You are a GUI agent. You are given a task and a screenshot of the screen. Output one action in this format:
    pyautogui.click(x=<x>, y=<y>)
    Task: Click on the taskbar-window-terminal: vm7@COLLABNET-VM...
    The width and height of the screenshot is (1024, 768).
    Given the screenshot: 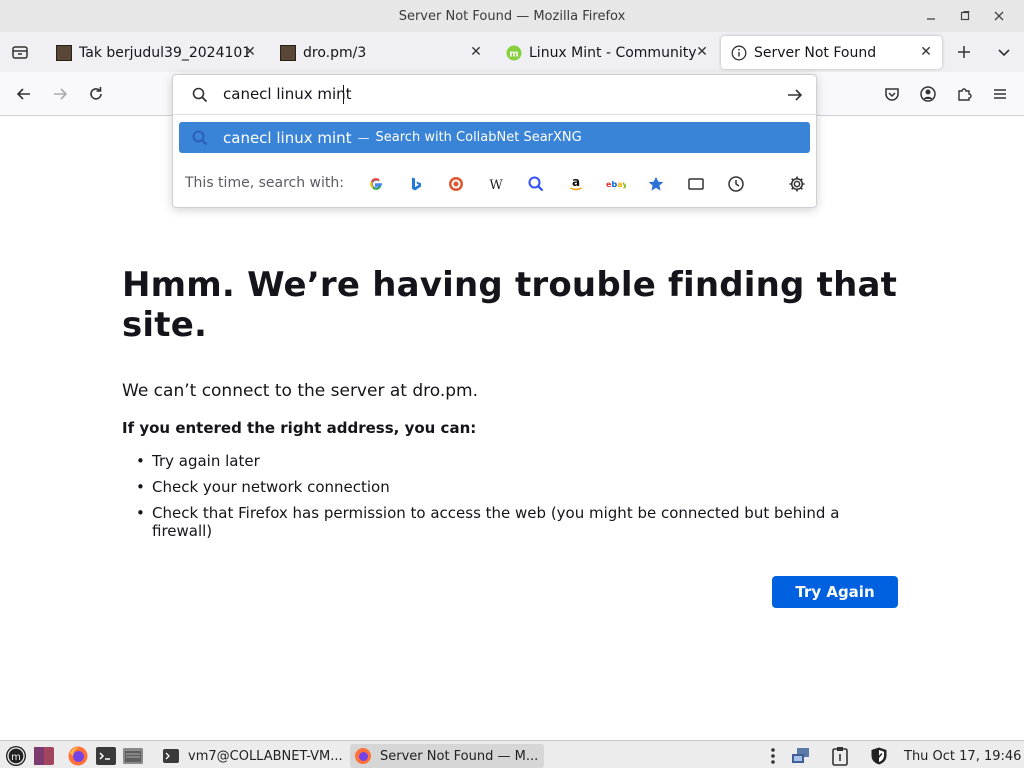 What is the action you would take?
    pyautogui.click(x=252, y=756)
    